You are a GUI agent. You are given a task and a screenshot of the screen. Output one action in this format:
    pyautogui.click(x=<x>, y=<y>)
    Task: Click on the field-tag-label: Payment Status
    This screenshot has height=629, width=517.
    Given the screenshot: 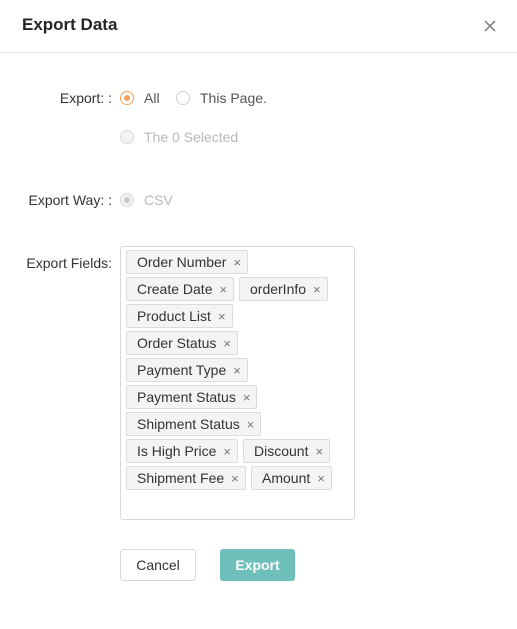 What is the action you would take?
    pyautogui.click(x=186, y=397)
    